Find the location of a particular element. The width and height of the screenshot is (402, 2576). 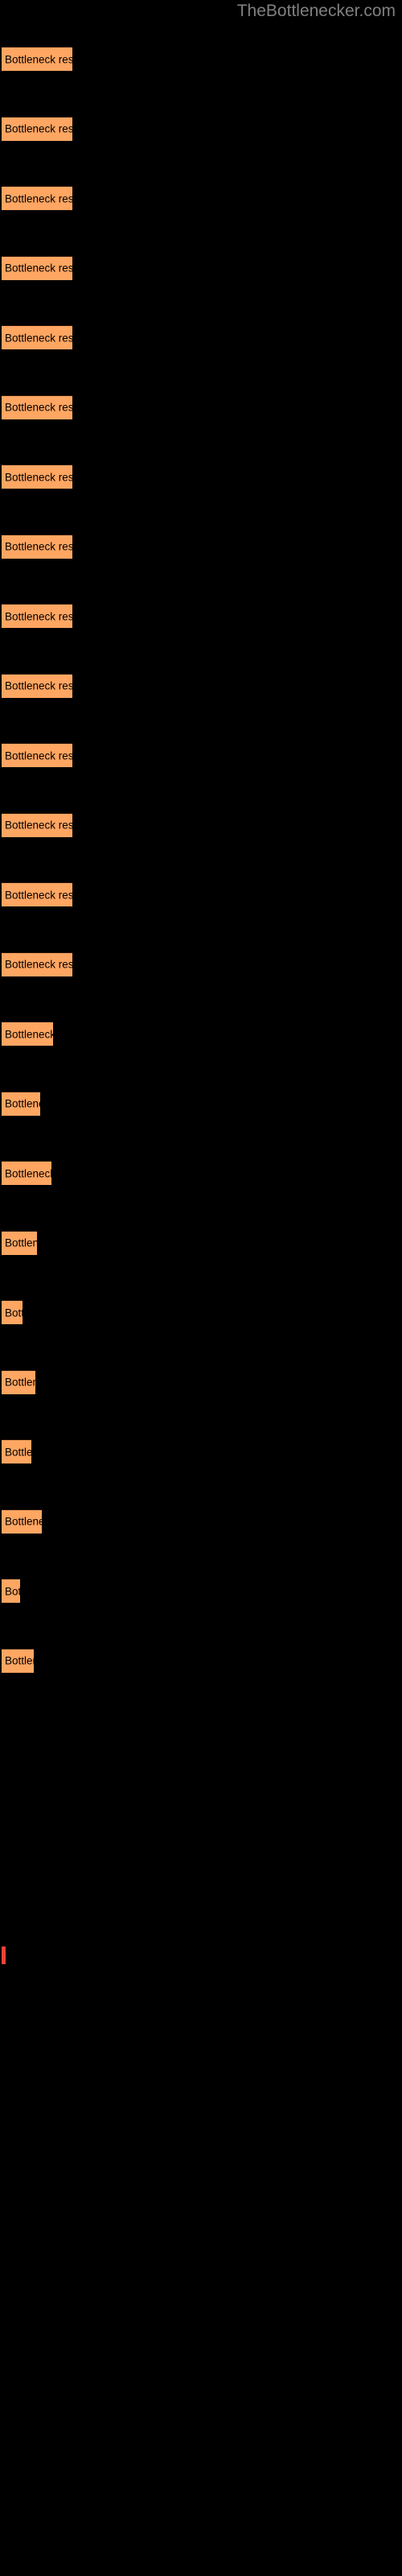

chart-bar-label: Bottl is located at coordinates (14, 1312).